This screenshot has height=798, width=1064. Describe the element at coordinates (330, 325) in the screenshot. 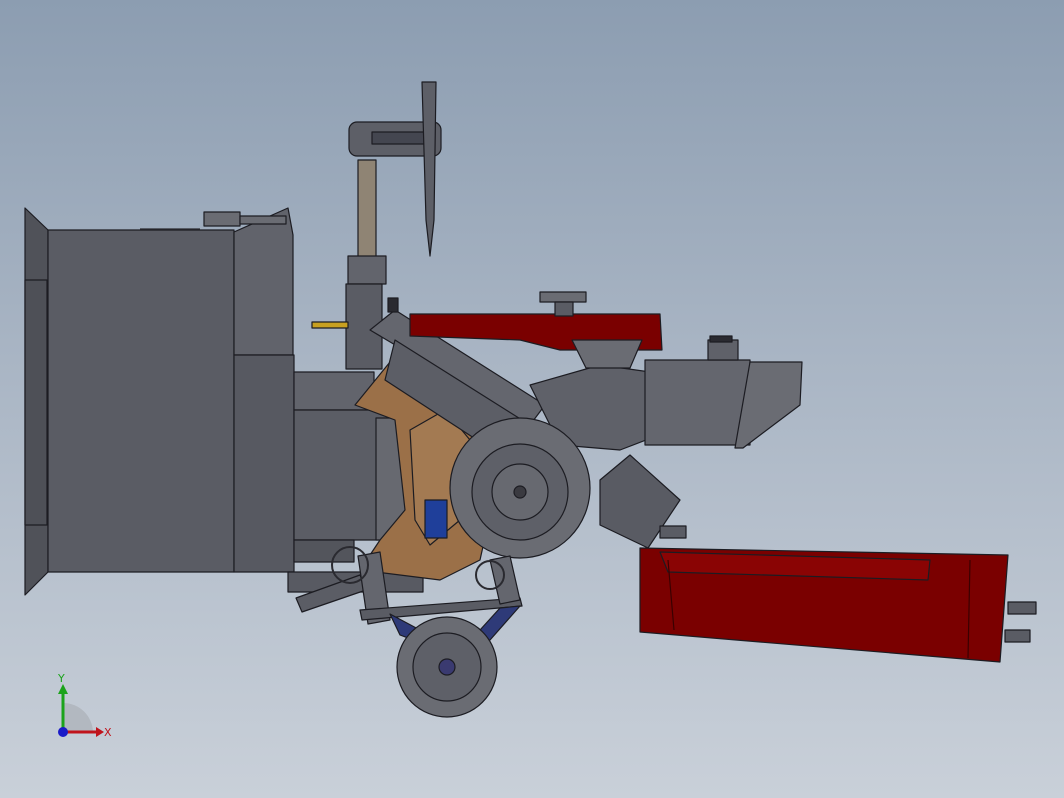

I see `small-bracket` at that location.